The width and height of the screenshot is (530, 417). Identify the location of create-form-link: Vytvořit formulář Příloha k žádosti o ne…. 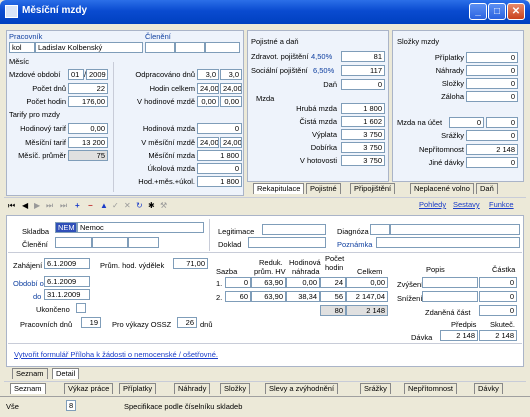
(116, 354).